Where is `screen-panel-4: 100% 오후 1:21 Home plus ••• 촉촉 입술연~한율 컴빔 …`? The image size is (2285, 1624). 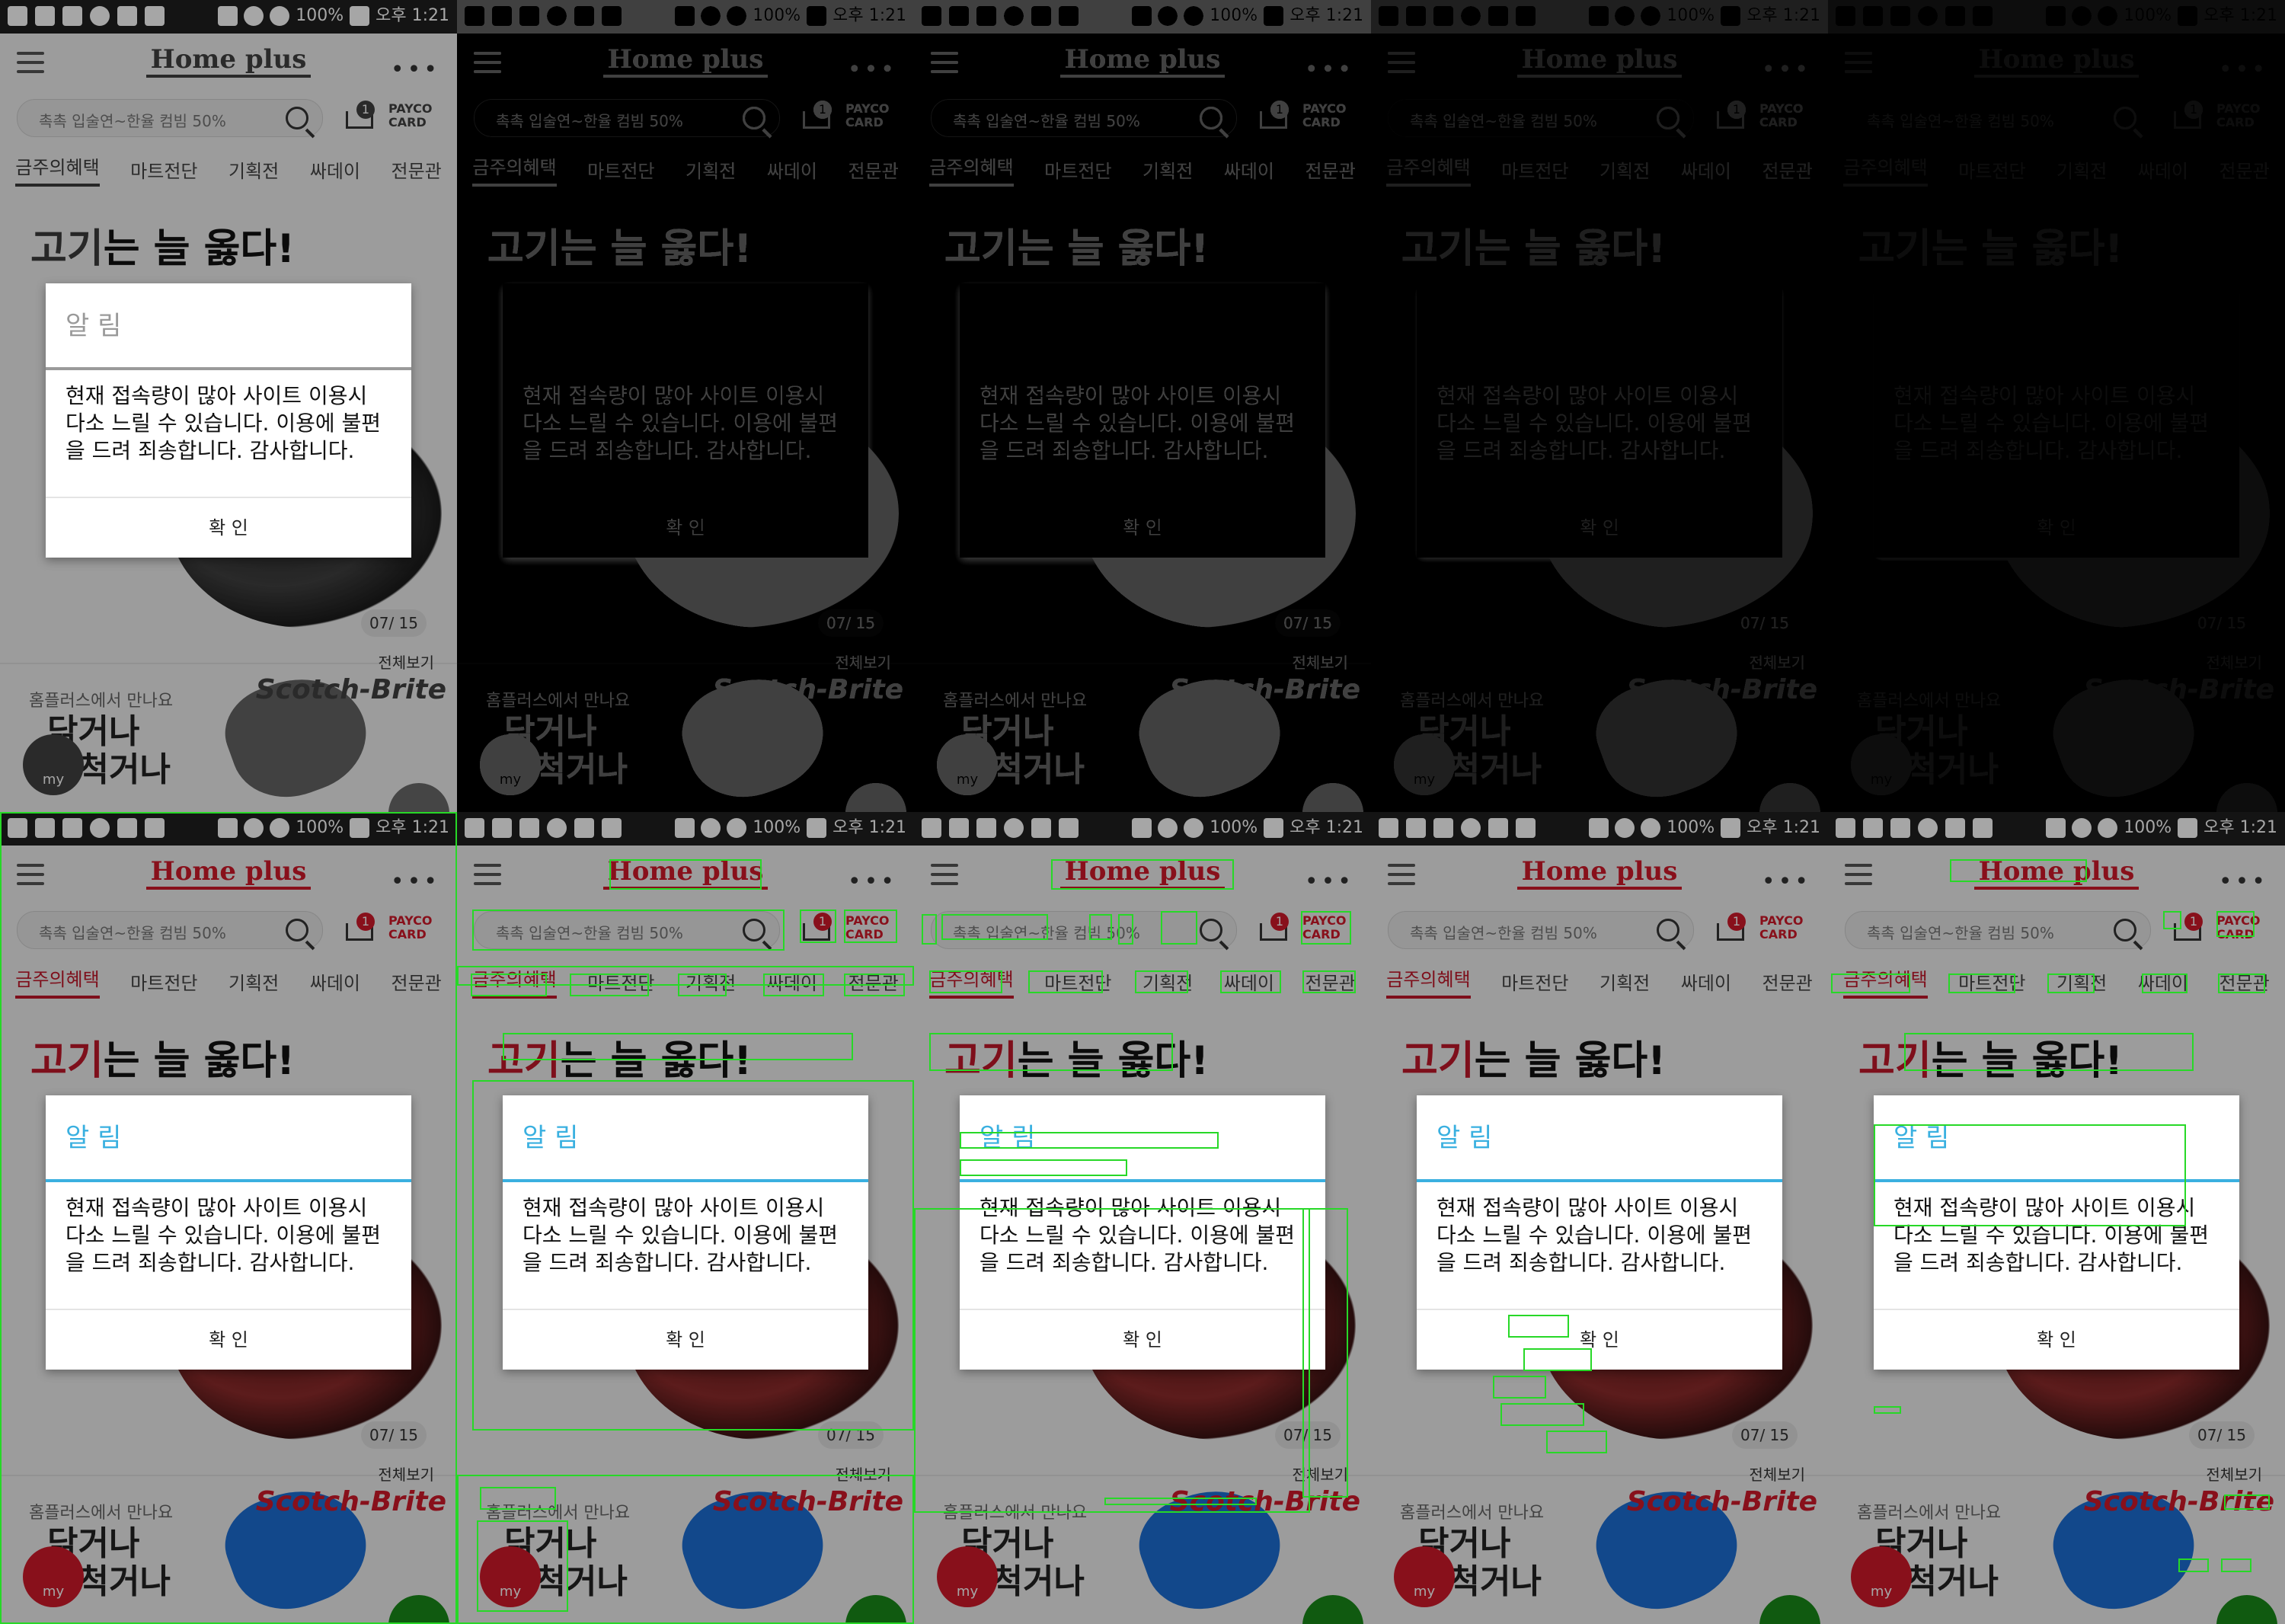 screen-panel-4: 100% 오후 1:21 Home plus ••• 촉촉 입술연~한율 컴빔 … is located at coordinates (1599, 406).